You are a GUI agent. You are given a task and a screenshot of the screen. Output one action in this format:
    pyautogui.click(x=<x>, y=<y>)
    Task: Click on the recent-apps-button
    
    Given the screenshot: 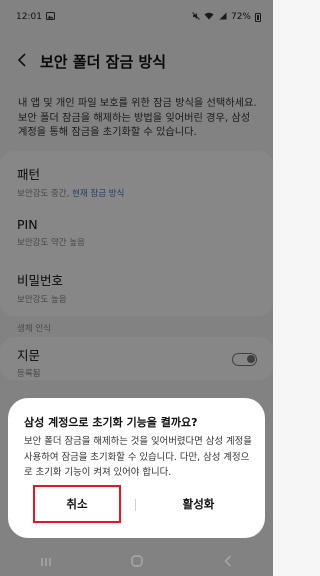 What is the action you would take?
    pyautogui.click(x=46, y=561)
    